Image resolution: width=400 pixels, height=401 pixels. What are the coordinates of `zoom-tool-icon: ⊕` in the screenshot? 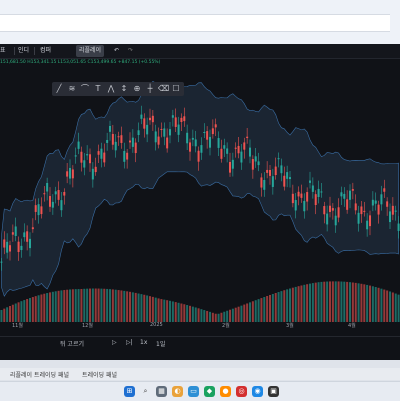 It's located at (137, 89).